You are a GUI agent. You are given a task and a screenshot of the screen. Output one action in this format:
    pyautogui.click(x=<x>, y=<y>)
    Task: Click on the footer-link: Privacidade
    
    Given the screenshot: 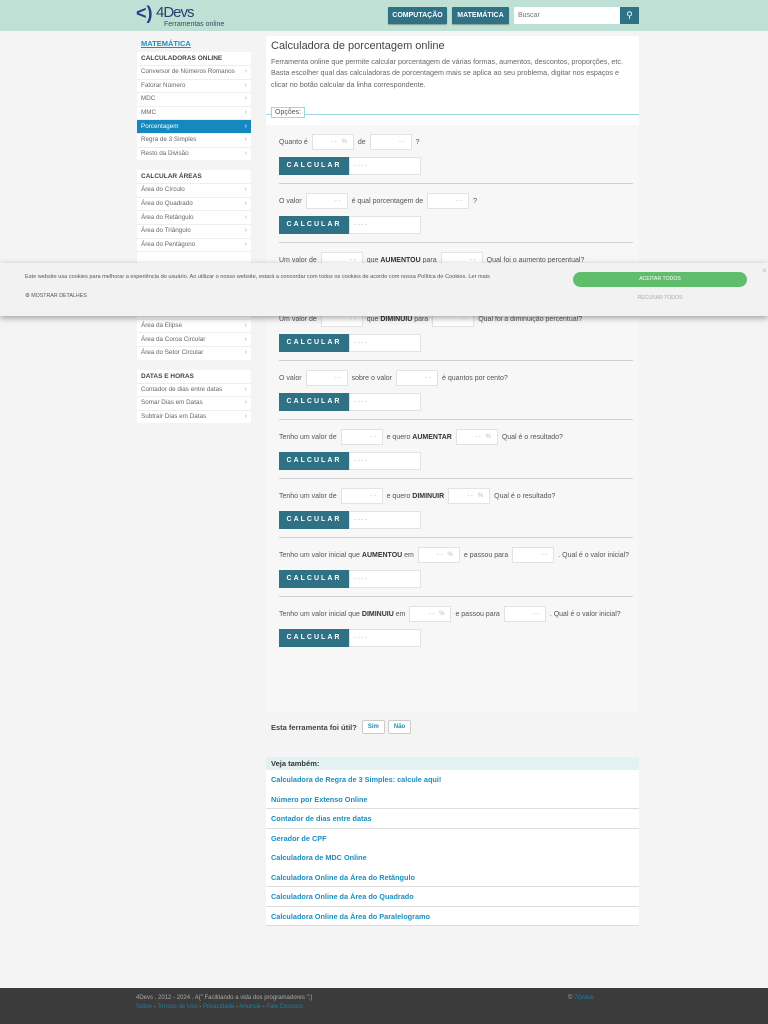 What is the action you would take?
    pyautogui.click(x=218, y=1007)
    